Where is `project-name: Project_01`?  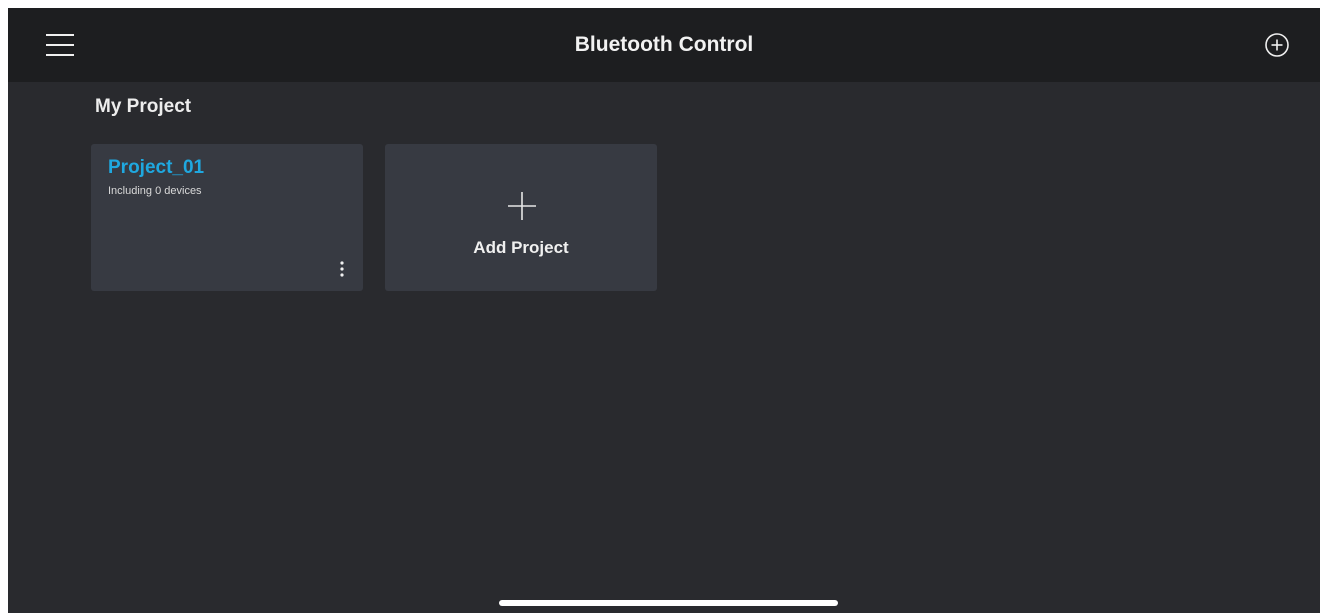 project-name: Project_01 is located at coordinates (156, 167).